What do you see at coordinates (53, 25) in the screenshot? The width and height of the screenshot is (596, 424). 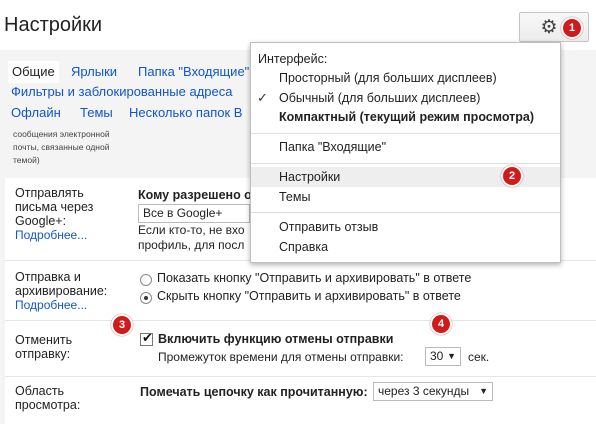 I see `page-title: Настройки` at bounding box center [53, 25].